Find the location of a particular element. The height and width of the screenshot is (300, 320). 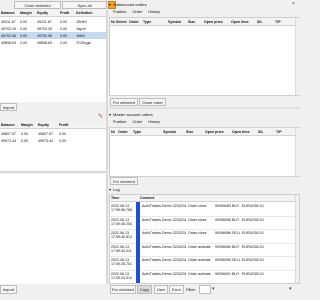

master-tabs: Position Order History is located at coordinates (136, 122).